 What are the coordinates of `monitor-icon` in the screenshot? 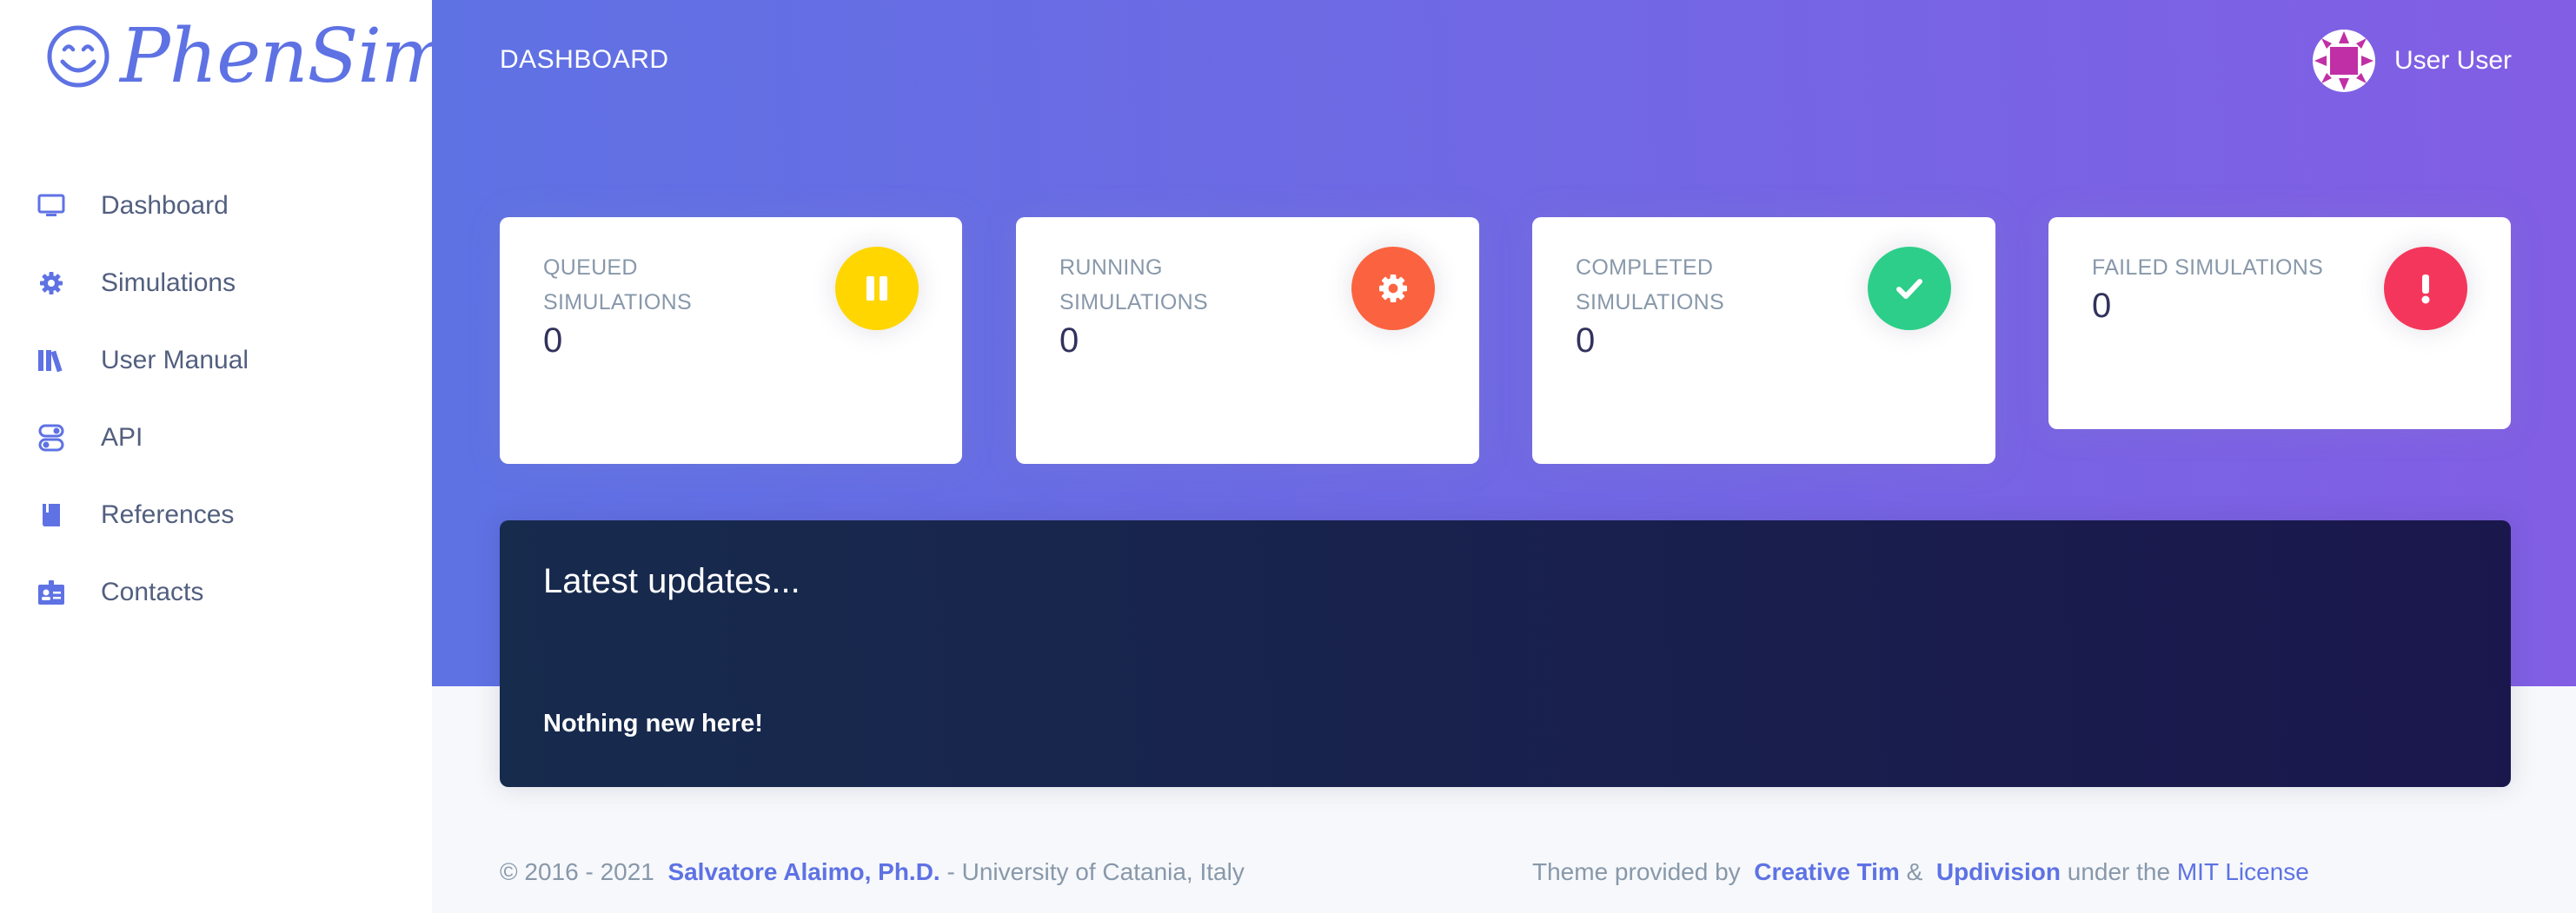 It's located at (51, 206).